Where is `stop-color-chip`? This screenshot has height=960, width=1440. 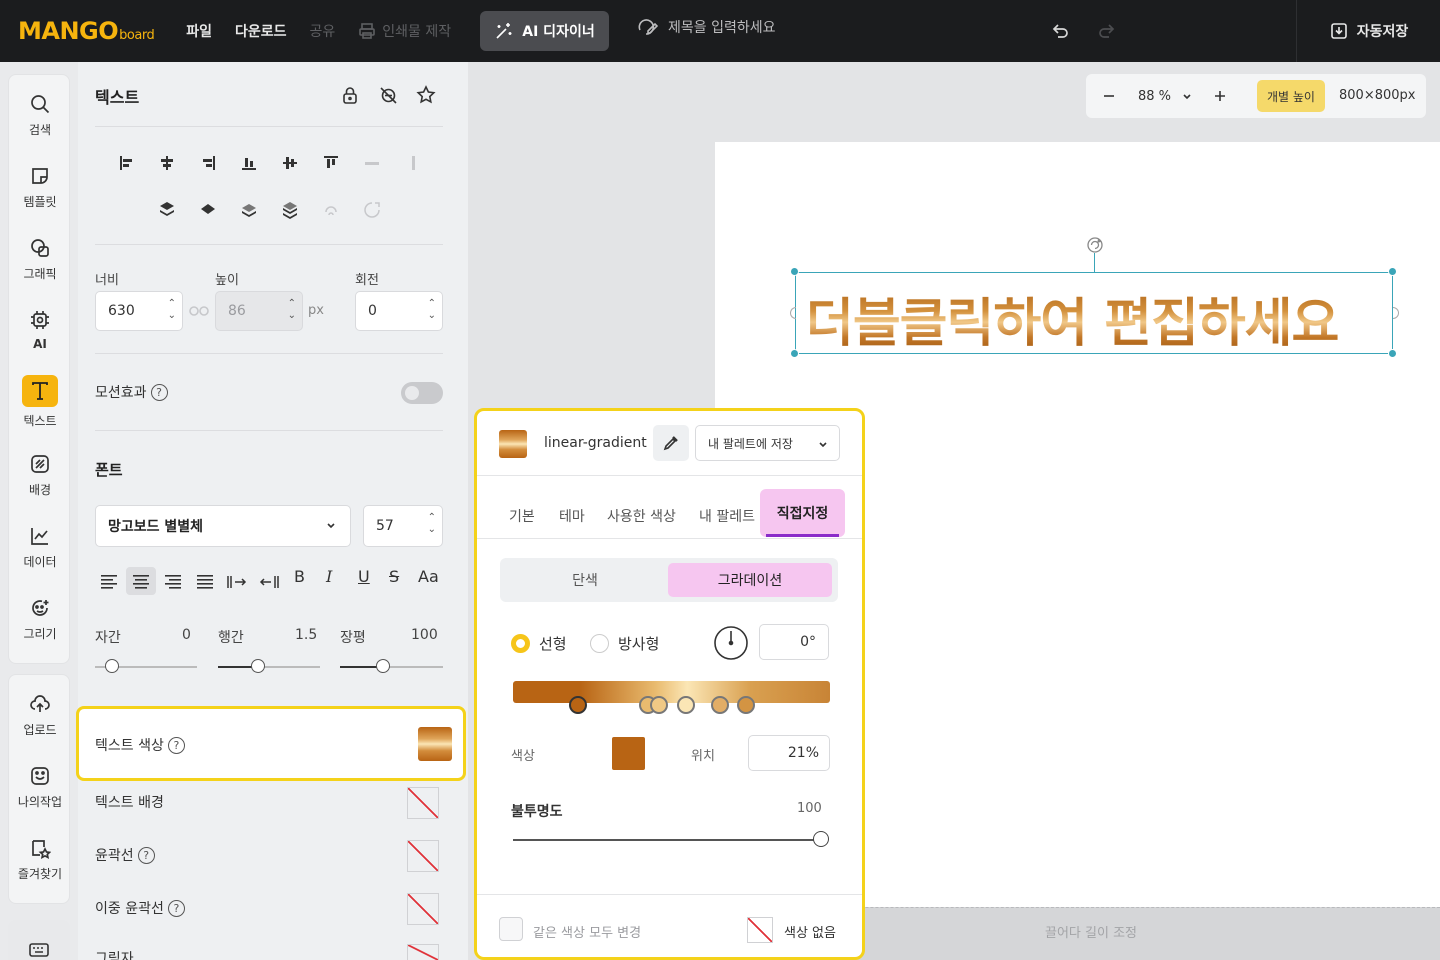 stop-color-chip is located at coordinates (628, 753).